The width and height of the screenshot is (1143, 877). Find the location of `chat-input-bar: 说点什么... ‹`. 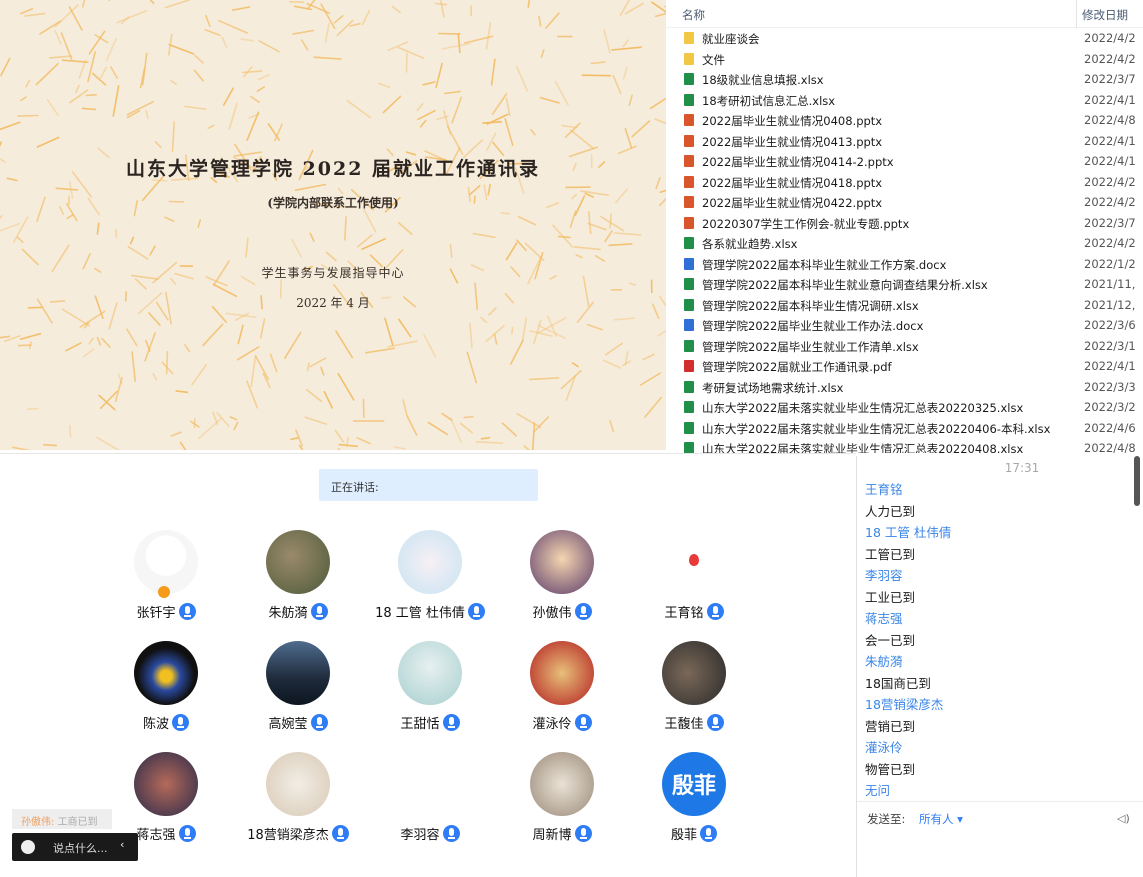

chat-input-bar: 说点什么... ‹ is located at coordinates (75, 847).